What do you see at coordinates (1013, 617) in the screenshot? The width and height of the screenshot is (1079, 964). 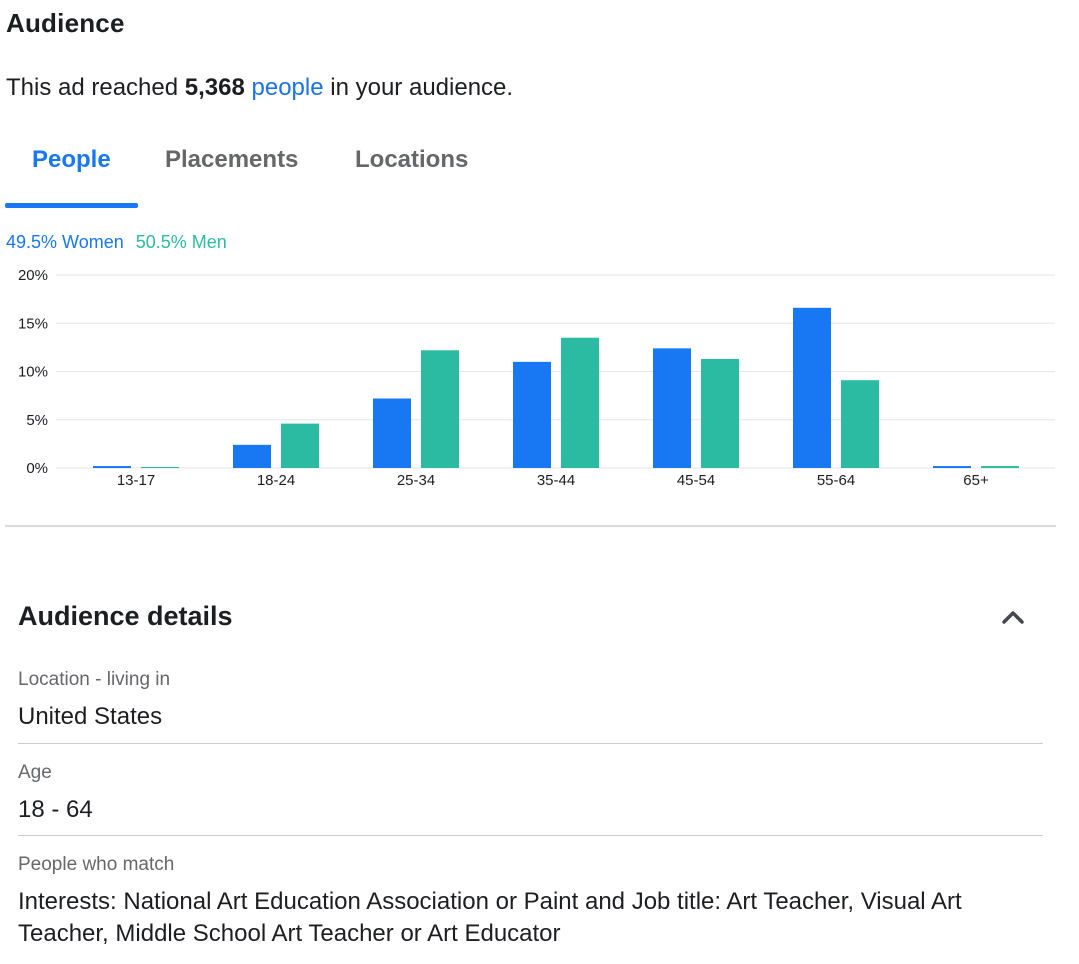 I see `chevron-up-icon` at bounding box center [1013, 617].